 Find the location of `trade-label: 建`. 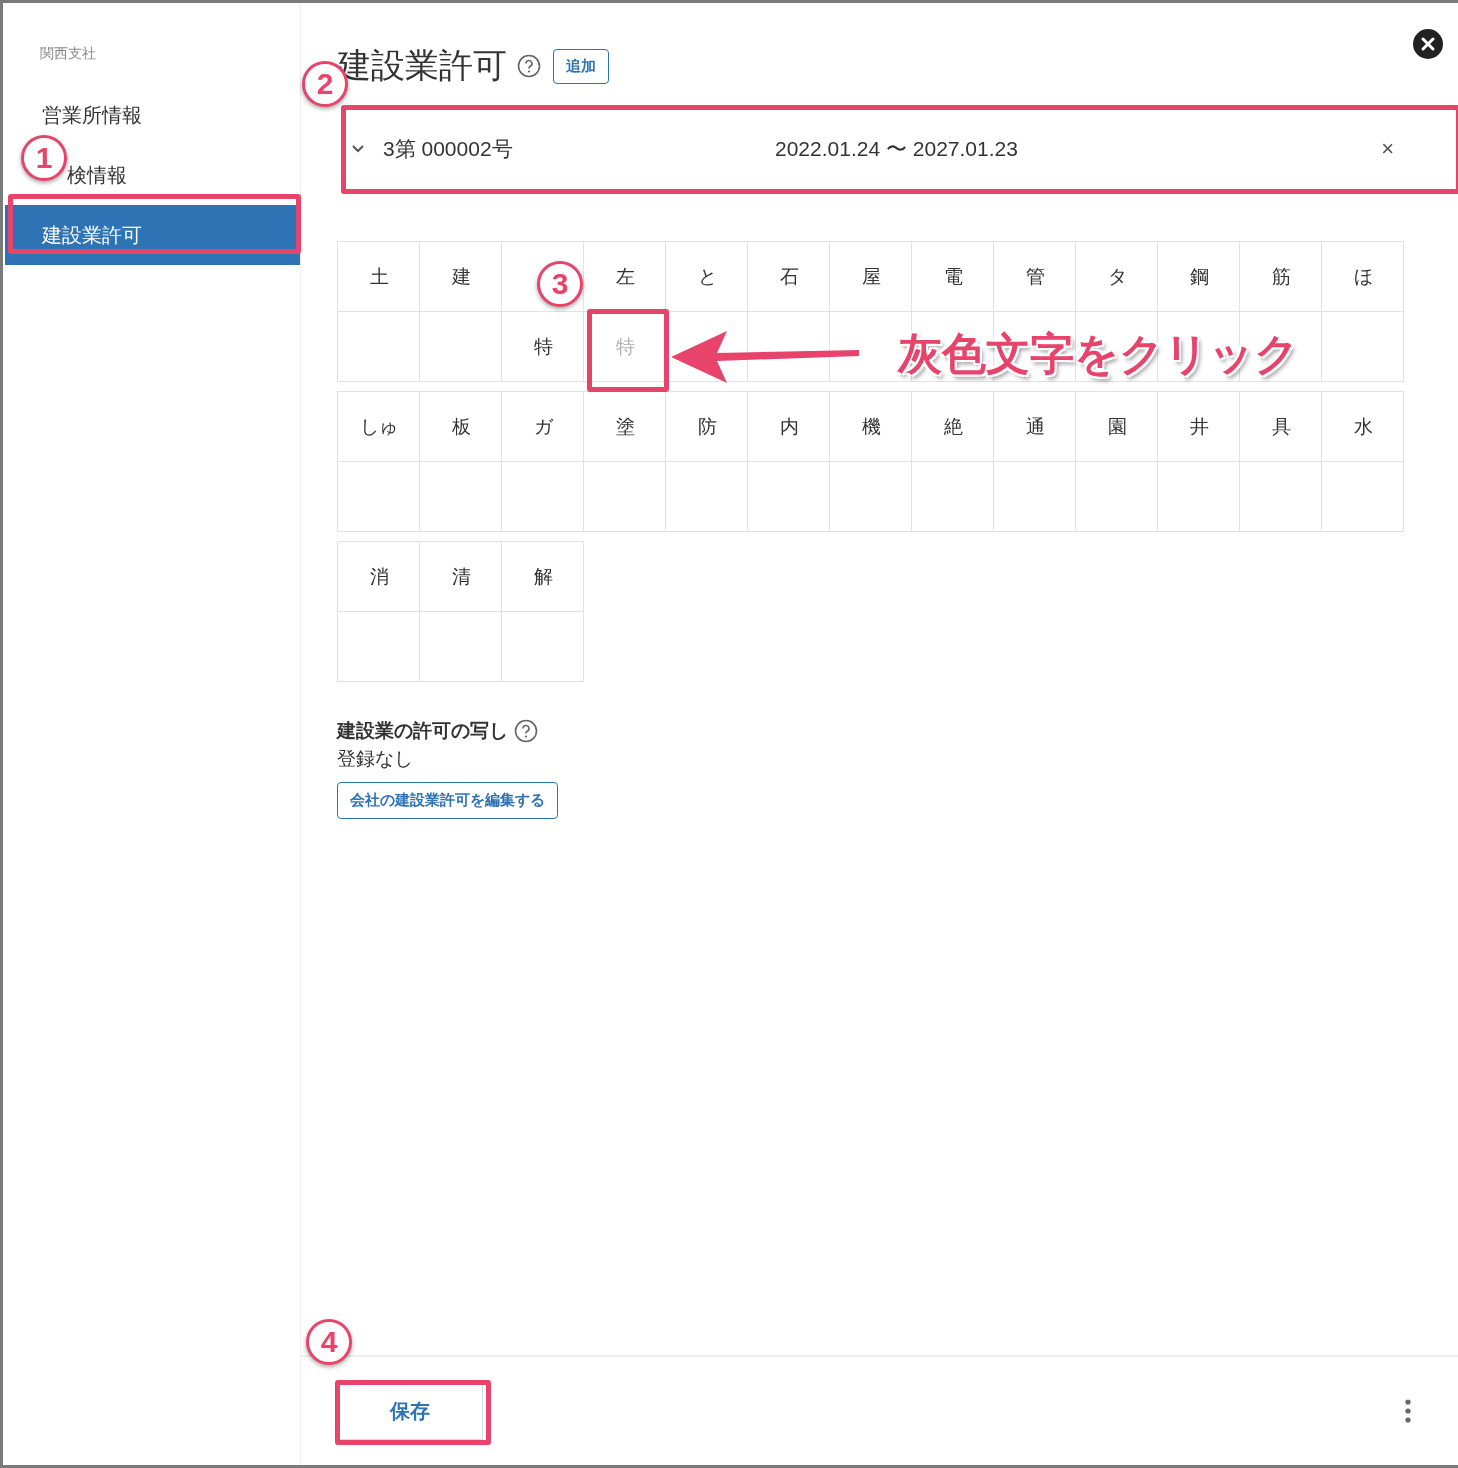

trade-label: 建 is located at coordinates (461, 277).